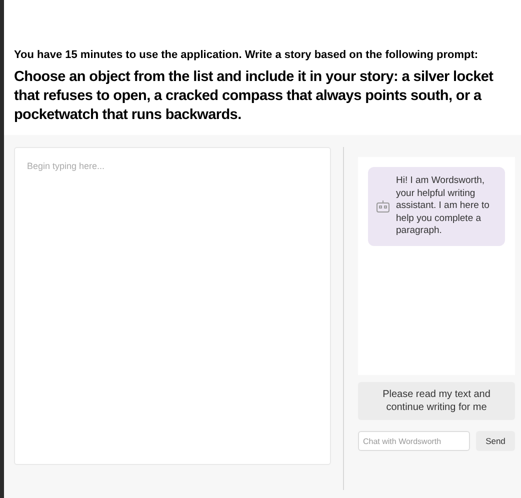 This screenshot has width=521, height=498. What do you see at coordinates (414, 441) in the screenshot?
I see `chat-input: Chat with Wordsworth` at bounding box center [414, 441].